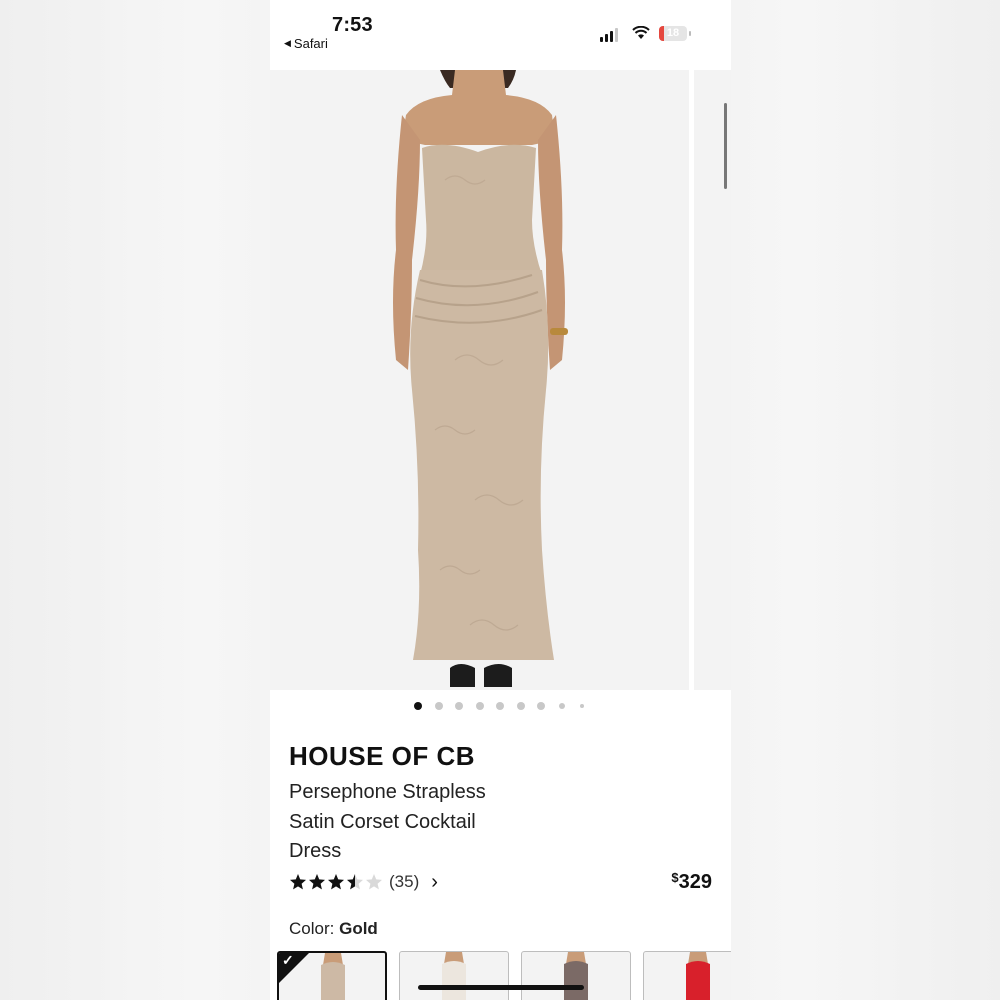 Image resolution: width=1000 pixels, height=1000 pixels. I want to click on star-rating, so click(336, 882).